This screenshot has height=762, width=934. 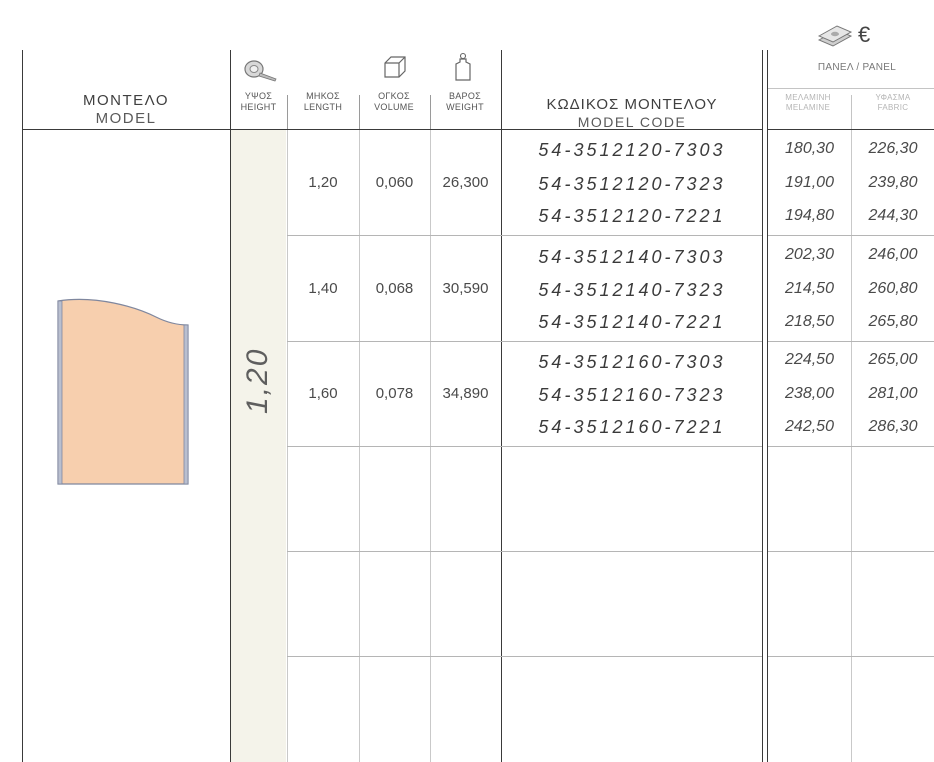 I want to click on fabric-price: 281,00, so click(x=893, y=393).